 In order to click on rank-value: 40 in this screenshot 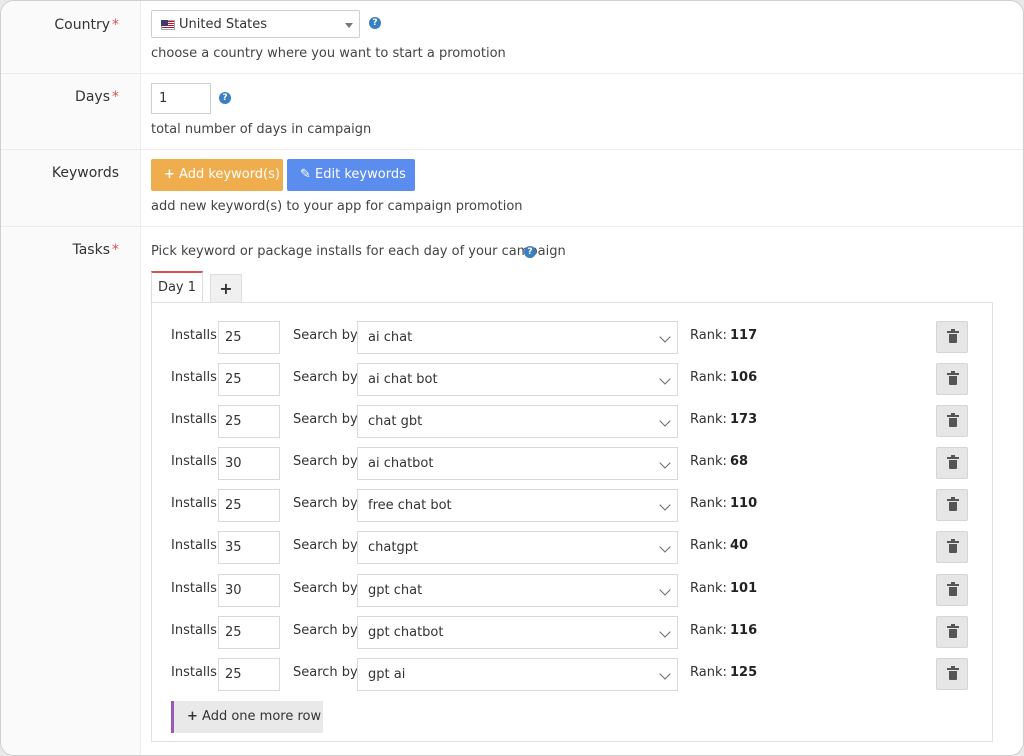, I will do `click(739, 545)`.